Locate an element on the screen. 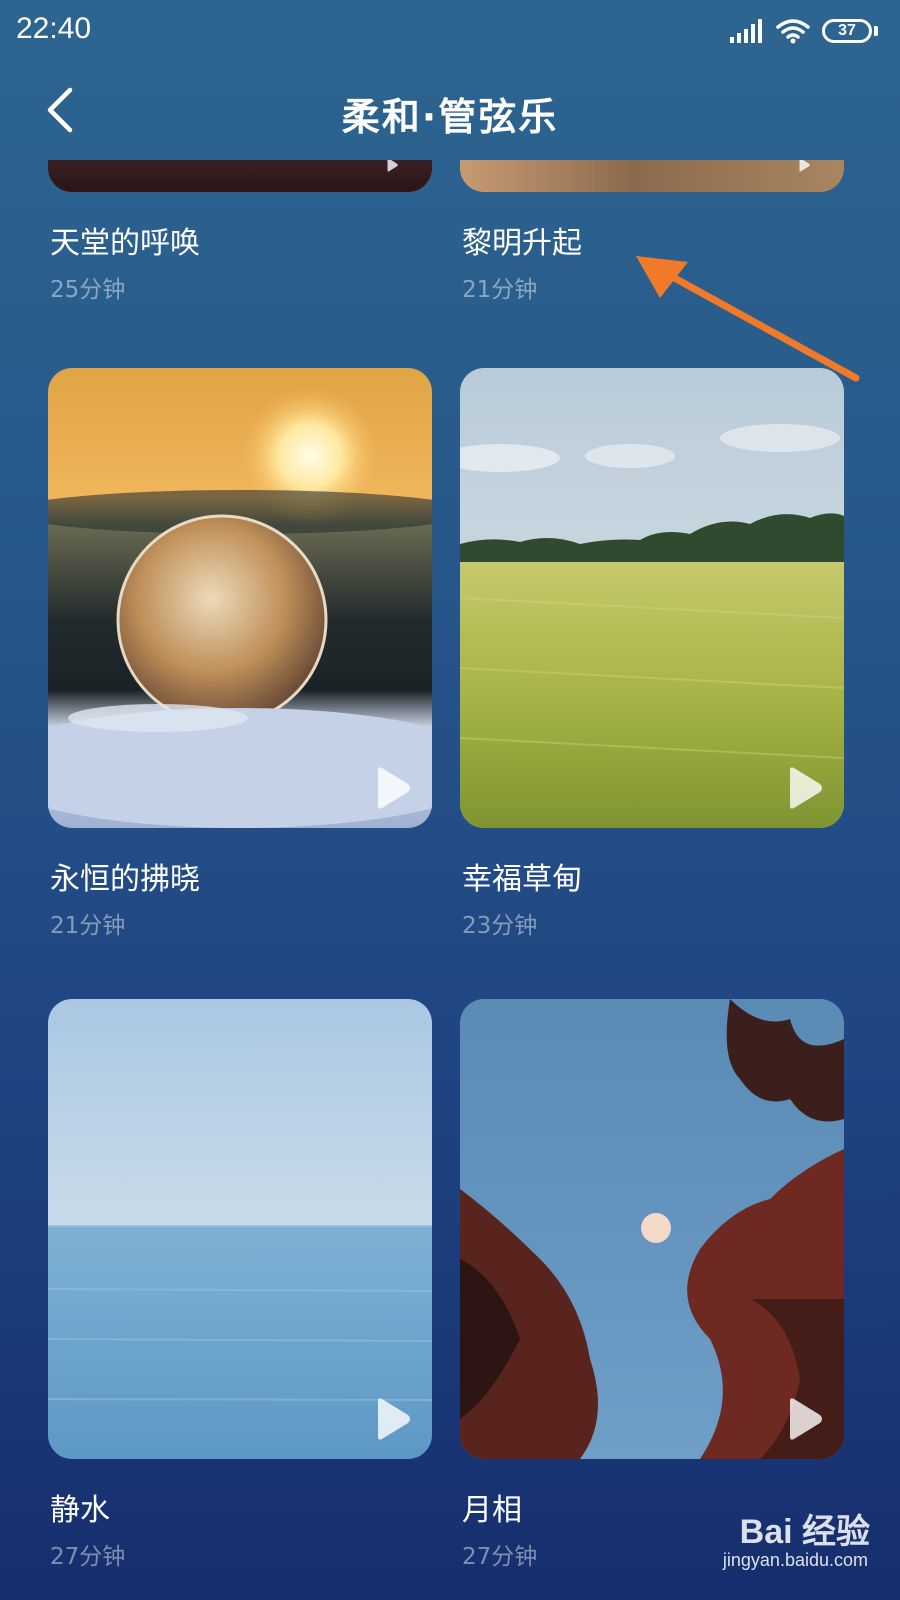 Image resolution: width=900 pixels, height=1600 pixels. header: 柔和·管弦乐 is located at coordinates (450, 112).